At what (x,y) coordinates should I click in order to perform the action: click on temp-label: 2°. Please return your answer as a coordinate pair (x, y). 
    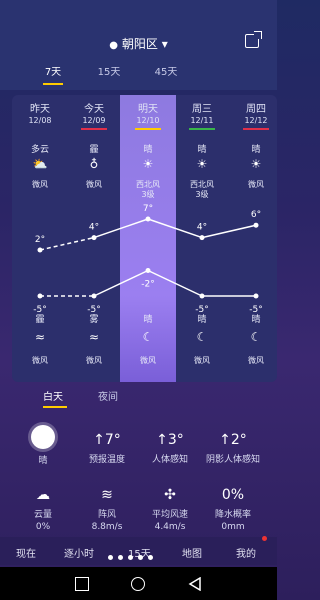
    Looking at the image, I should click on (40, 240).